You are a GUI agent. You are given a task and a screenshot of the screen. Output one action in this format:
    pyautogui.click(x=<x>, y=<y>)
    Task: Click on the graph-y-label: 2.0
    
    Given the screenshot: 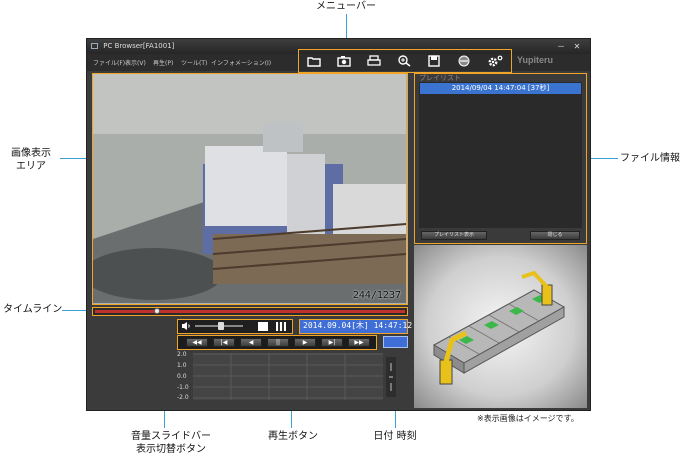 What is the action you would take?
    pyautogui.click(x=182, y=354)
    